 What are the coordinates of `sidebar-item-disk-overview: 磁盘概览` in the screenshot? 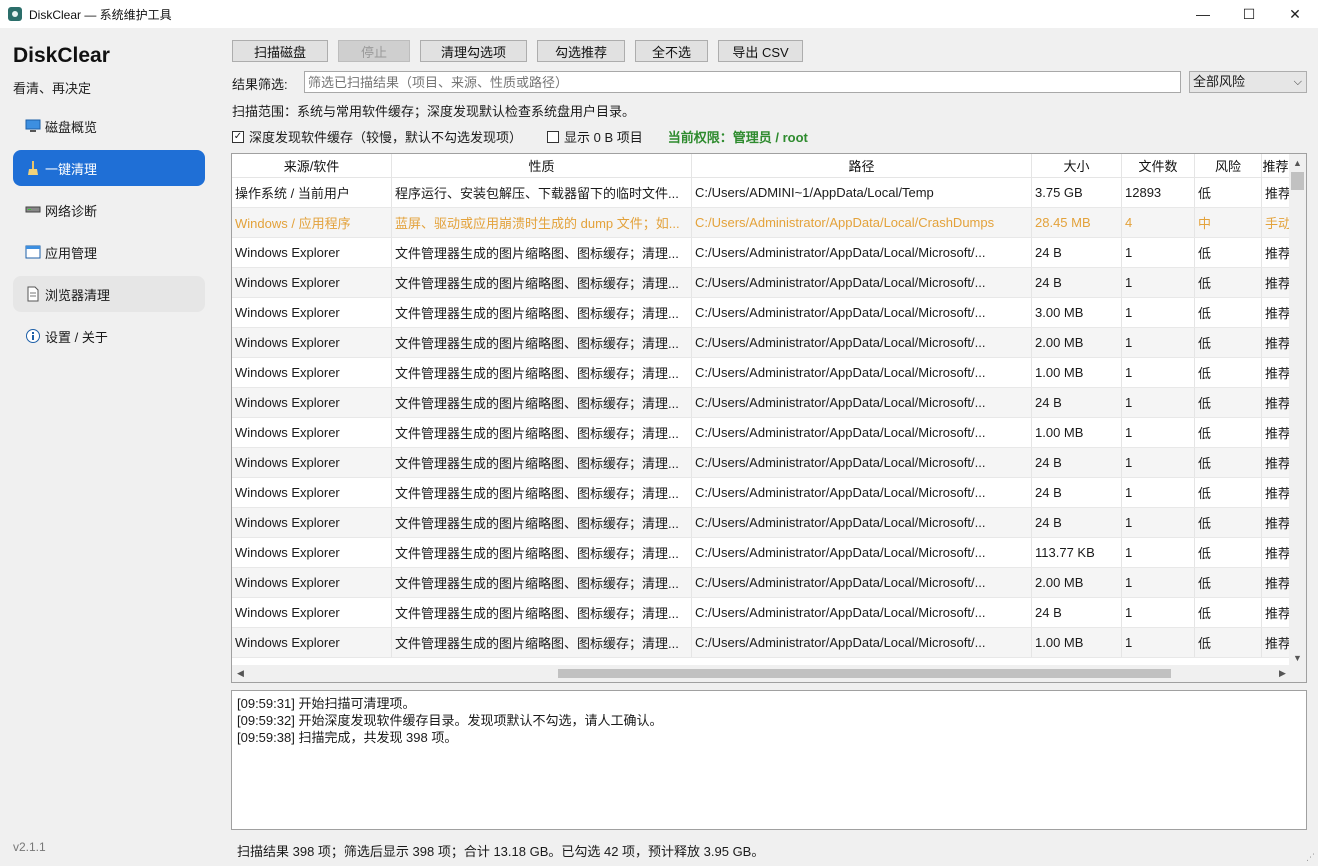 It's located at (109, 126).